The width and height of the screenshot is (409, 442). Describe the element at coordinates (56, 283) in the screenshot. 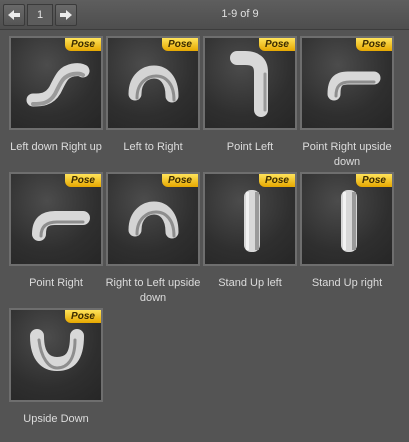

I see `tile-label: Point Right` at that location.